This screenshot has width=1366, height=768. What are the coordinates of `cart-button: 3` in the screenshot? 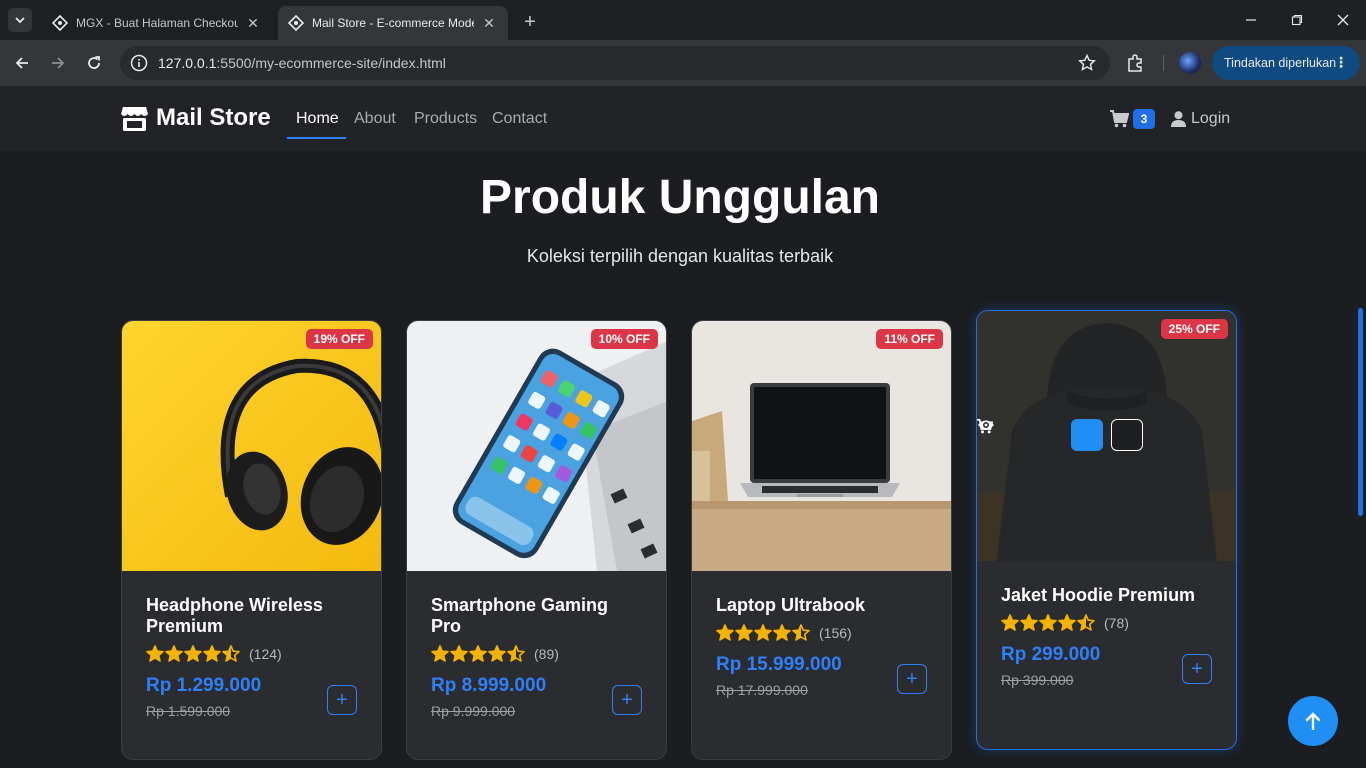 It's located at (1132, 119).